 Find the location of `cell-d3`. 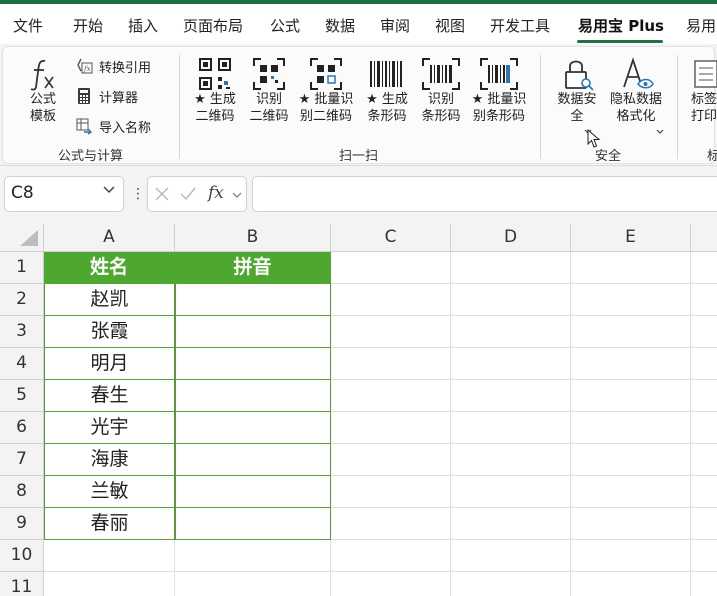

cell-d3 is located at coordinates (511, 332).